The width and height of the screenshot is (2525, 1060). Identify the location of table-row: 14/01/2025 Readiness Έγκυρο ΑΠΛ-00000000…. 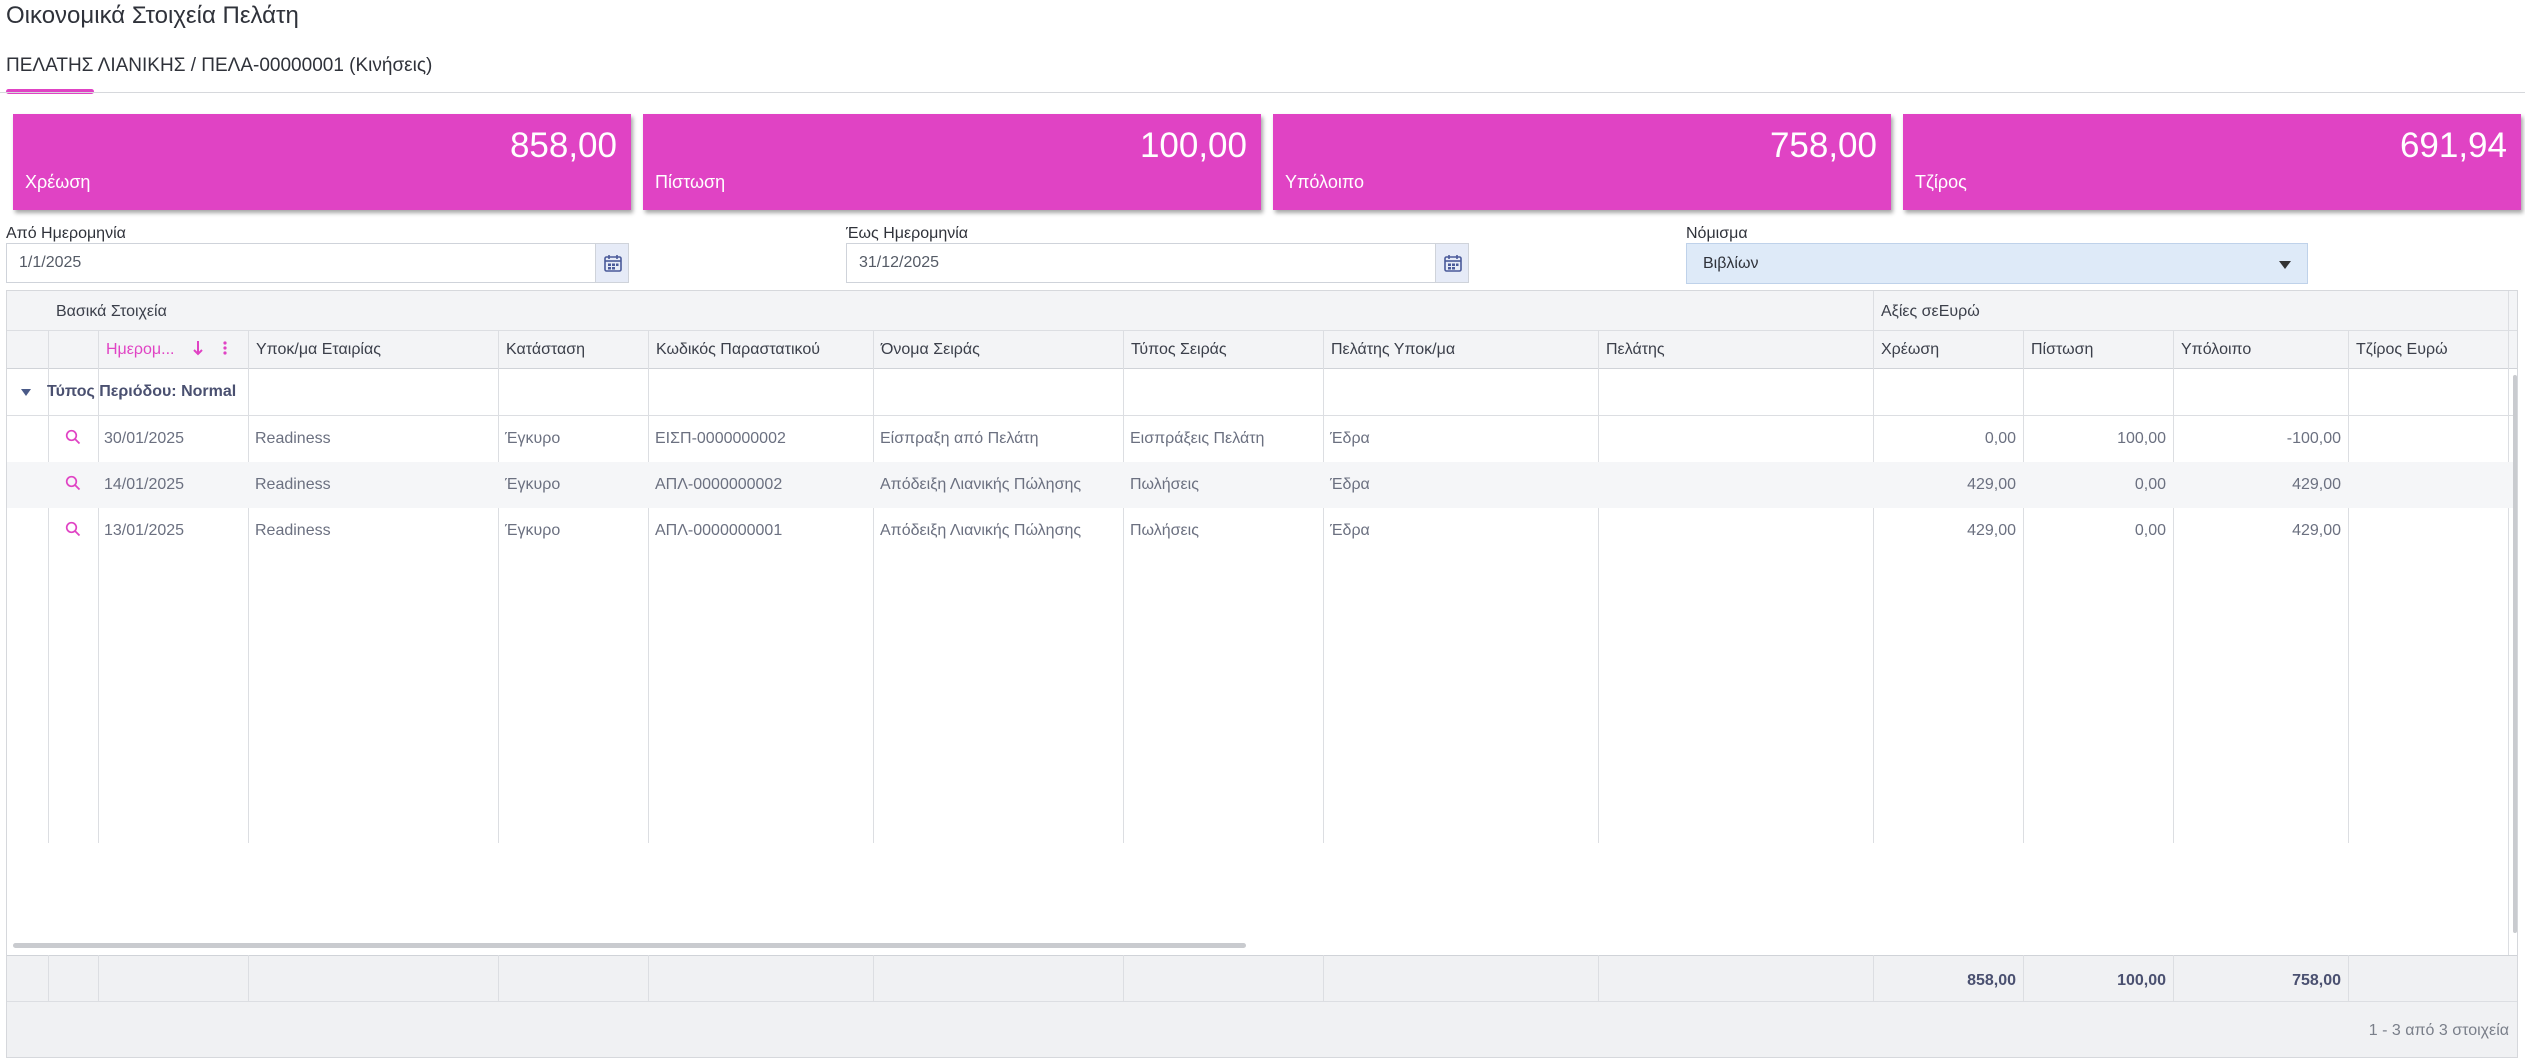
(1262, 485).